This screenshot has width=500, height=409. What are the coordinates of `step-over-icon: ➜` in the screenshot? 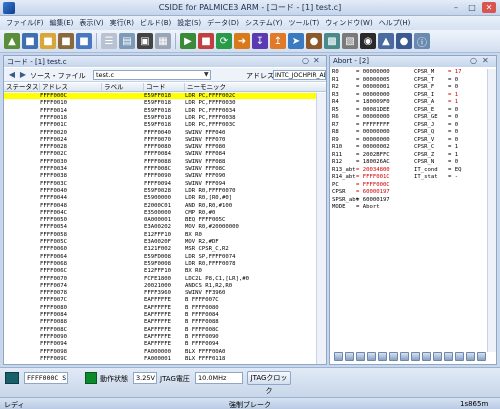 It's located at (242, 41).